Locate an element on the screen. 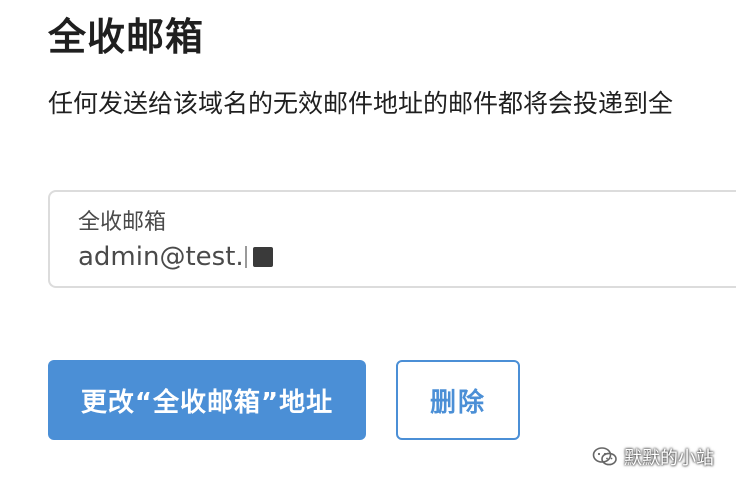 The image size is (736, 490). field-value-row: admin@test. is located at coordinates (175, 257).